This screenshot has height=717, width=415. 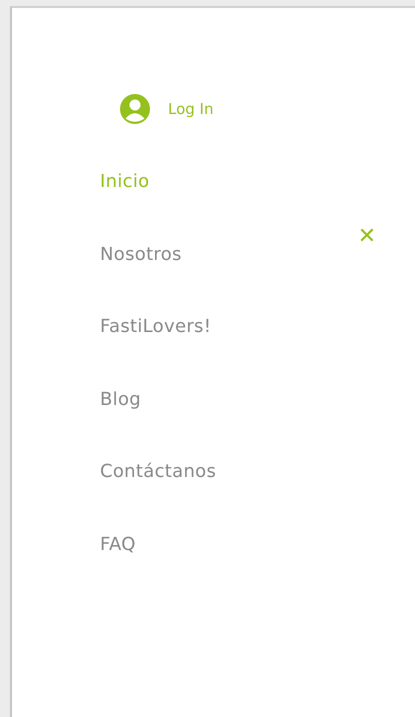 I want to click on close-button: ✕, so click(x=367, y=237).